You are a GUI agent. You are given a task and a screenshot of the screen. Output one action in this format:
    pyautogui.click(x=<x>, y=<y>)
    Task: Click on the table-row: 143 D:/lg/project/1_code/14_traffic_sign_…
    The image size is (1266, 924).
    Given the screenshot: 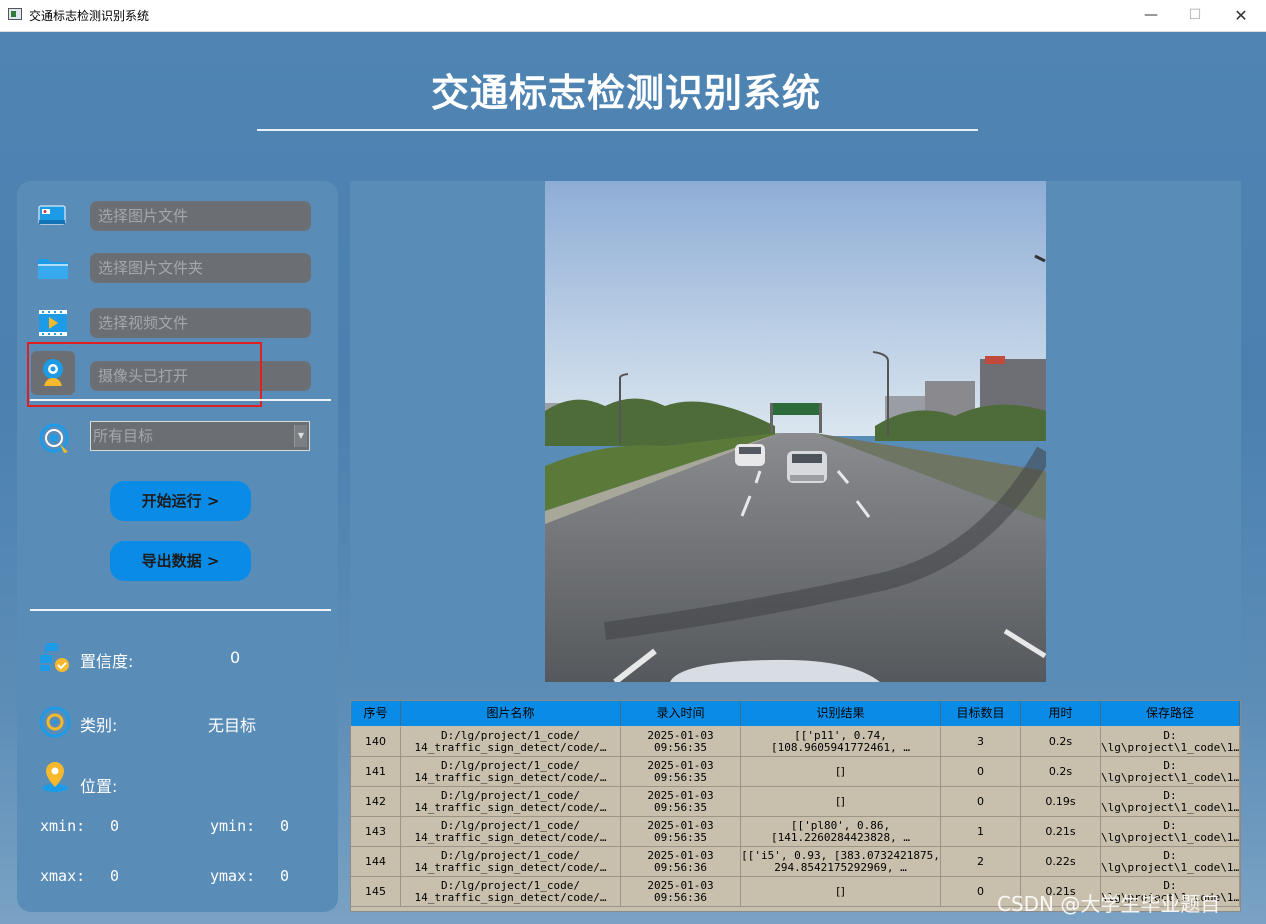 What is the action you would take?
    pyautogui.click(x=795, y=832)
    